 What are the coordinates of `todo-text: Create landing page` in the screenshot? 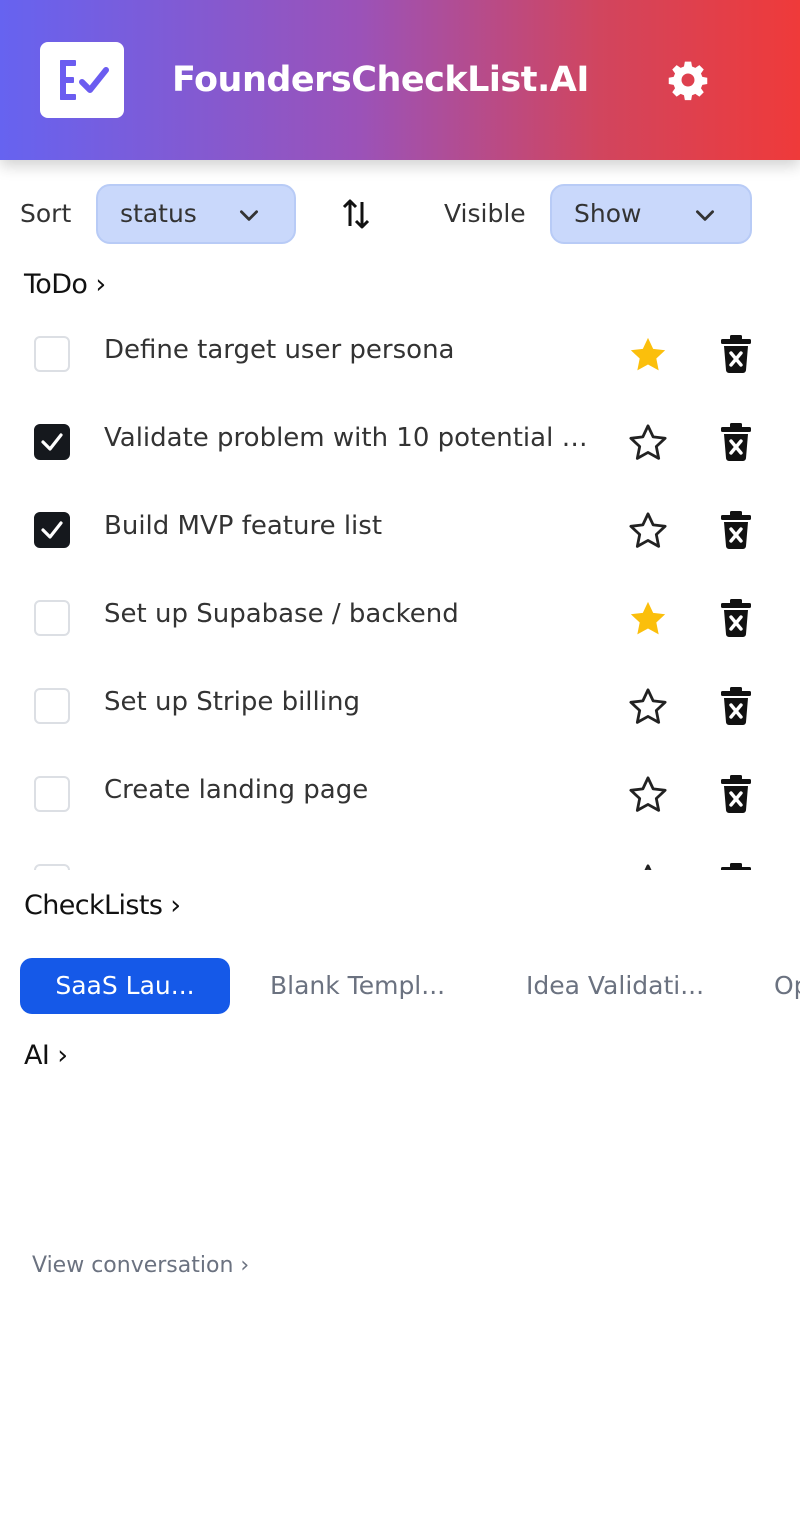 It's located at (354, 790).